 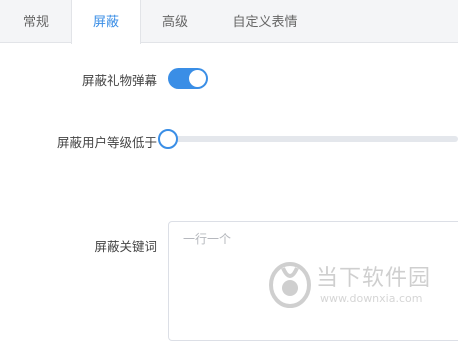 I want to click on keywords-label: 屏蔽关键词, so click(x=125, y=246).